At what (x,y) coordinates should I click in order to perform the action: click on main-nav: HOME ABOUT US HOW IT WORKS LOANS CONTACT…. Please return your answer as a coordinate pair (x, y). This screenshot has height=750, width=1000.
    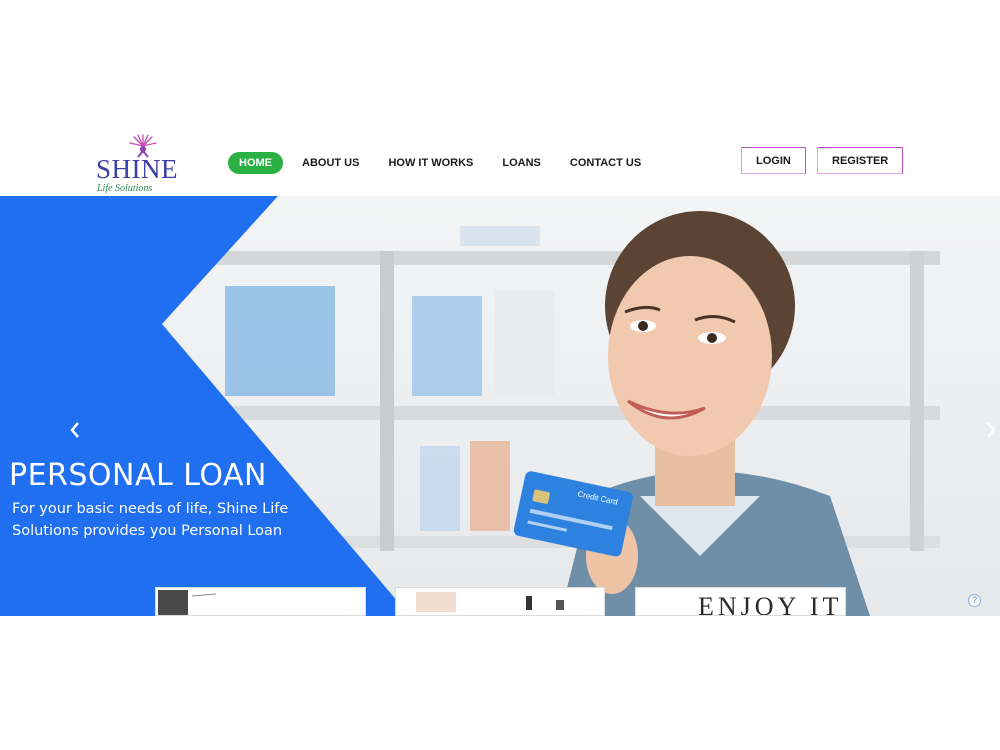
    Looking at the image, I should click on (449, 163).